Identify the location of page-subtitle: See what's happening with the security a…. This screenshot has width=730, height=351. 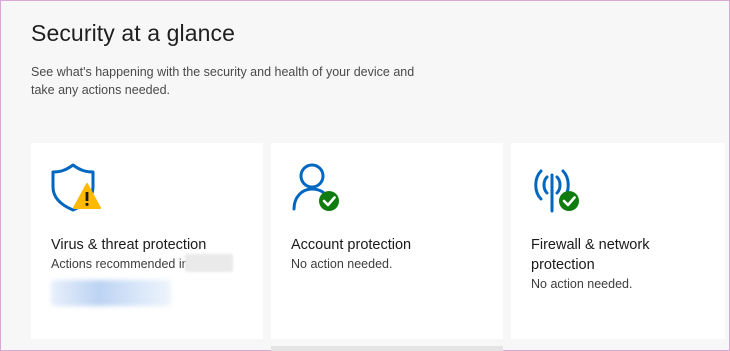
(223, 81).